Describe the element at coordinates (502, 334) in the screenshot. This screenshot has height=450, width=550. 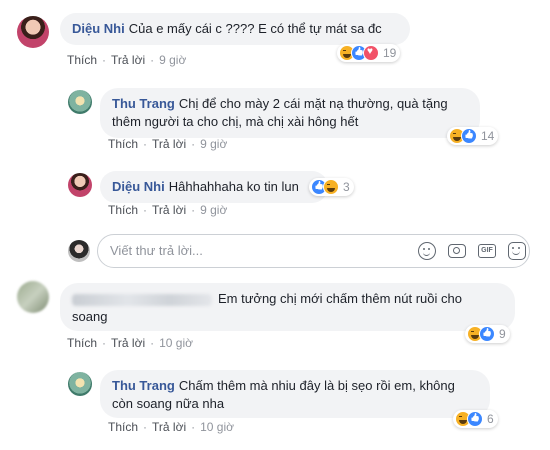
I see `reaction-count: 9` at that location.